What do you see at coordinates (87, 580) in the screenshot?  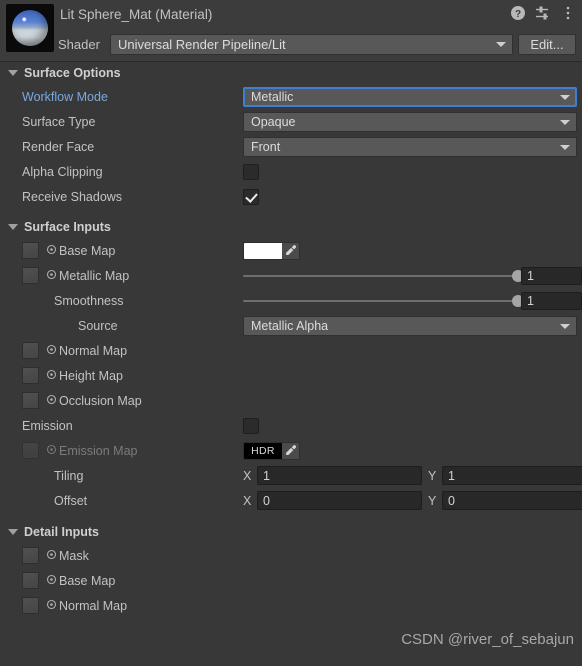 I see `detail-base-map-label: Base Map` at bounding box center [87, 580].